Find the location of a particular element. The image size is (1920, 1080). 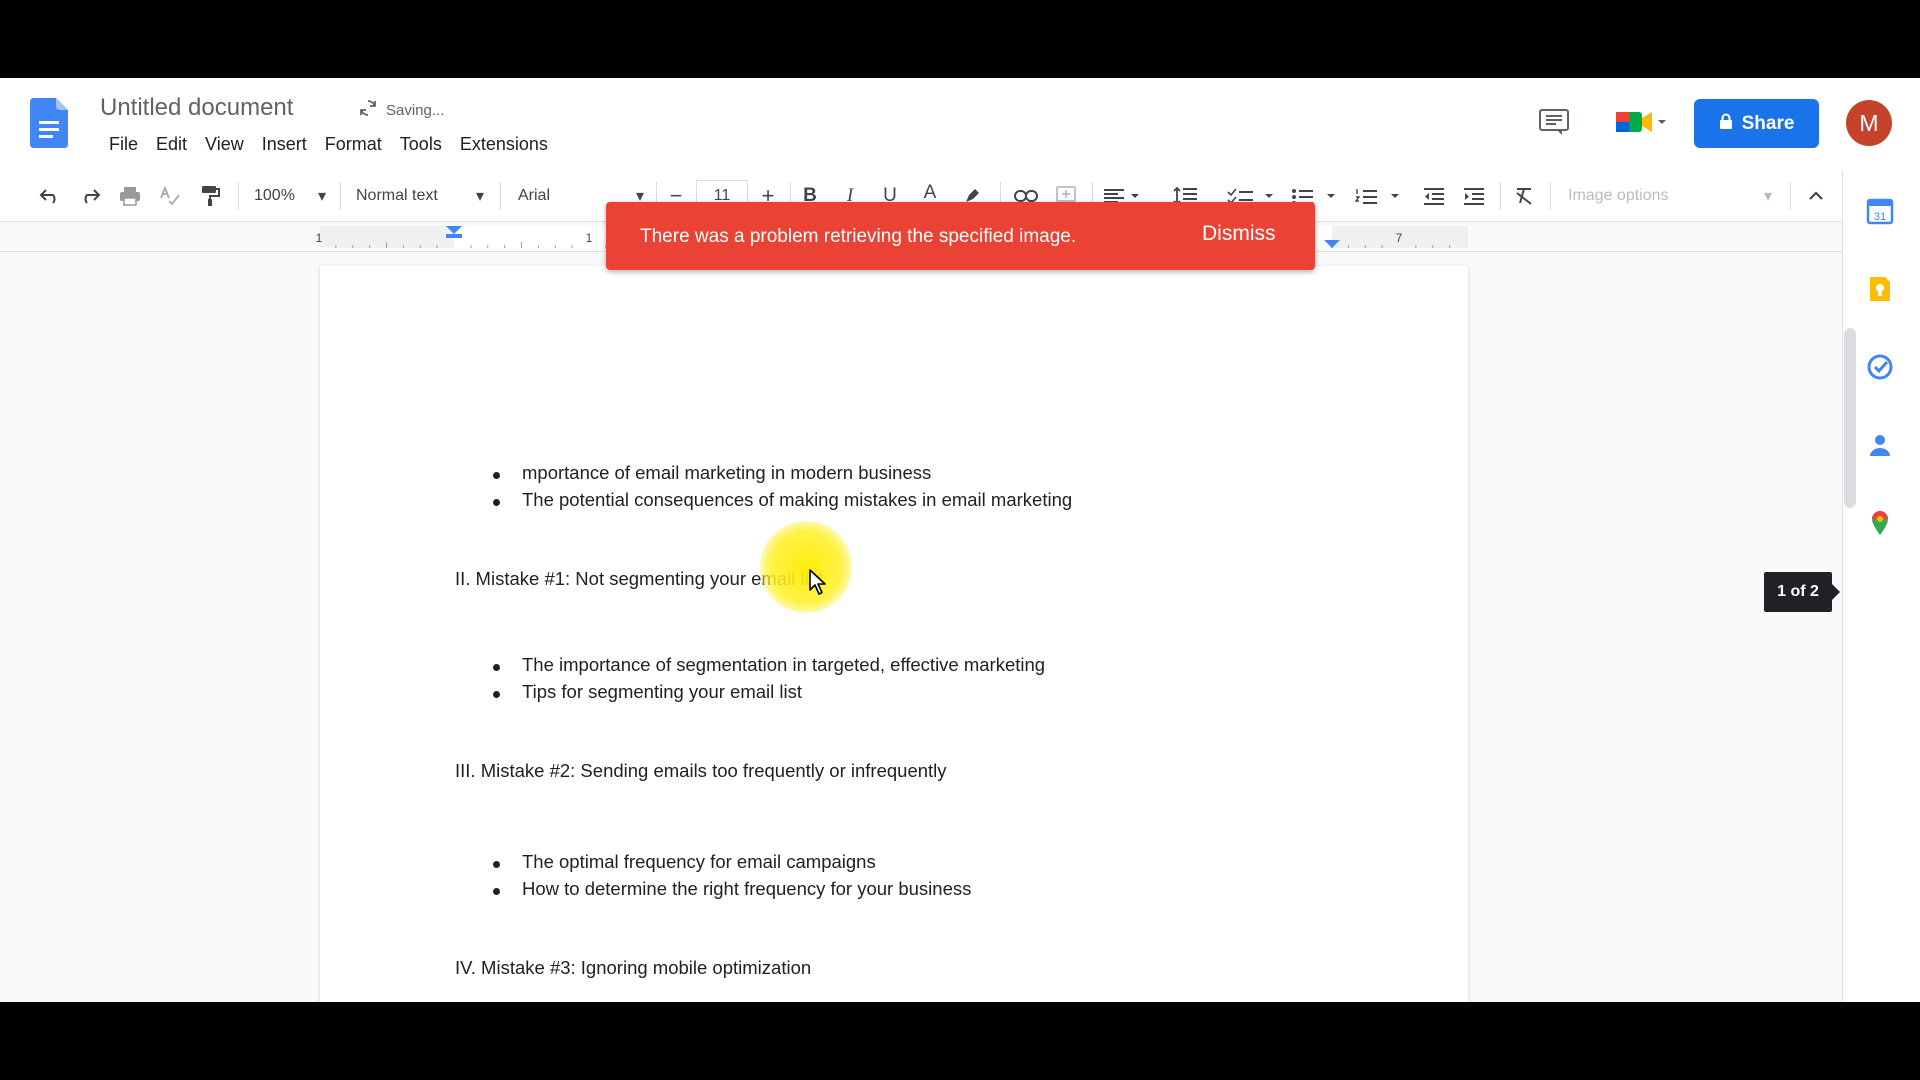

zoom-select: 100% ▾ is located at coordinates (290, 196).